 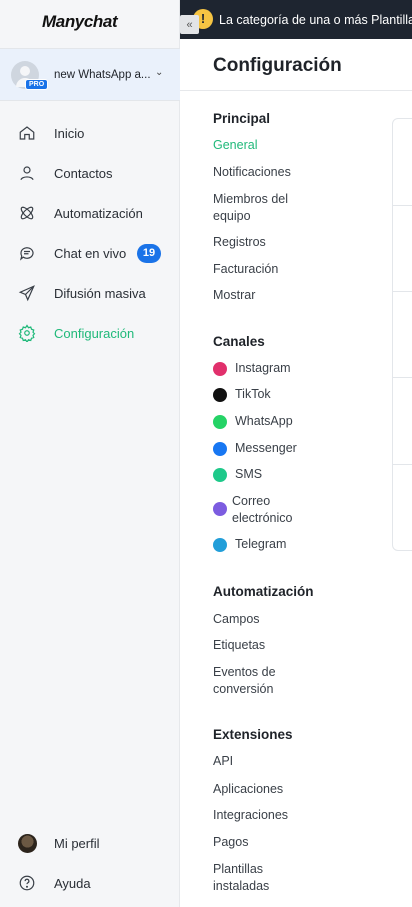 What do you see at coordinates (263, 368) in the screenshot?
I see `channel-label: Instagram` at bounding box center [263, 368].